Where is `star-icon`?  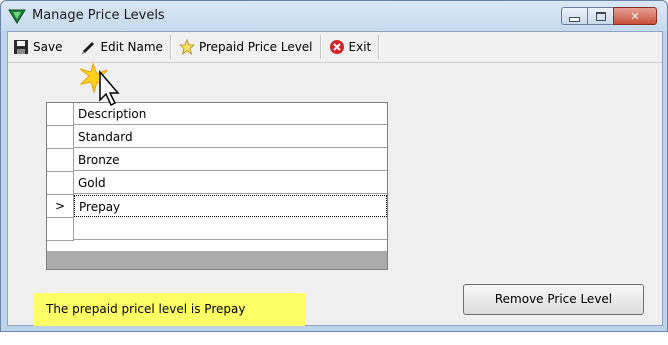 star-icon is located at coordinates (186, 47).